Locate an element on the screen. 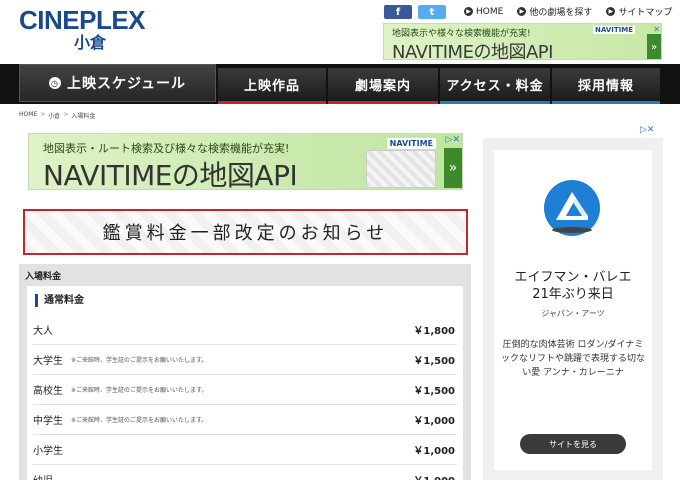  side-ad-sponsor: ジャパン・アーツ is located at coordinates (573, 313).